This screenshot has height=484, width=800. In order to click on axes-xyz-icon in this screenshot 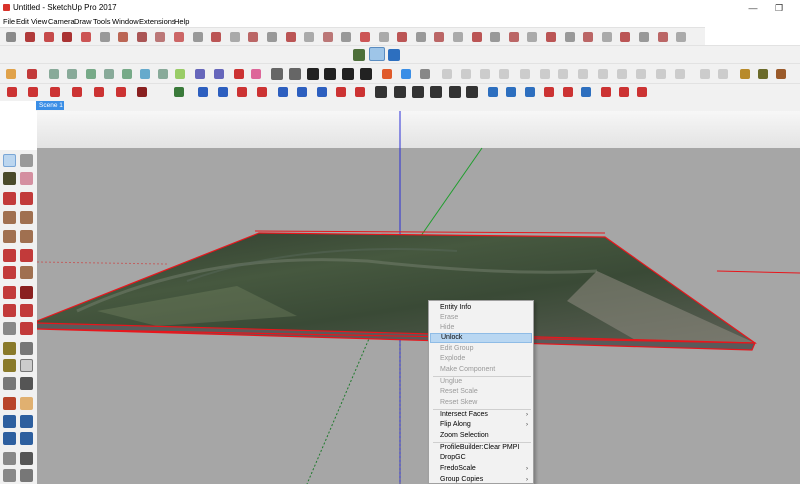, I will do `click(9, 383)`.